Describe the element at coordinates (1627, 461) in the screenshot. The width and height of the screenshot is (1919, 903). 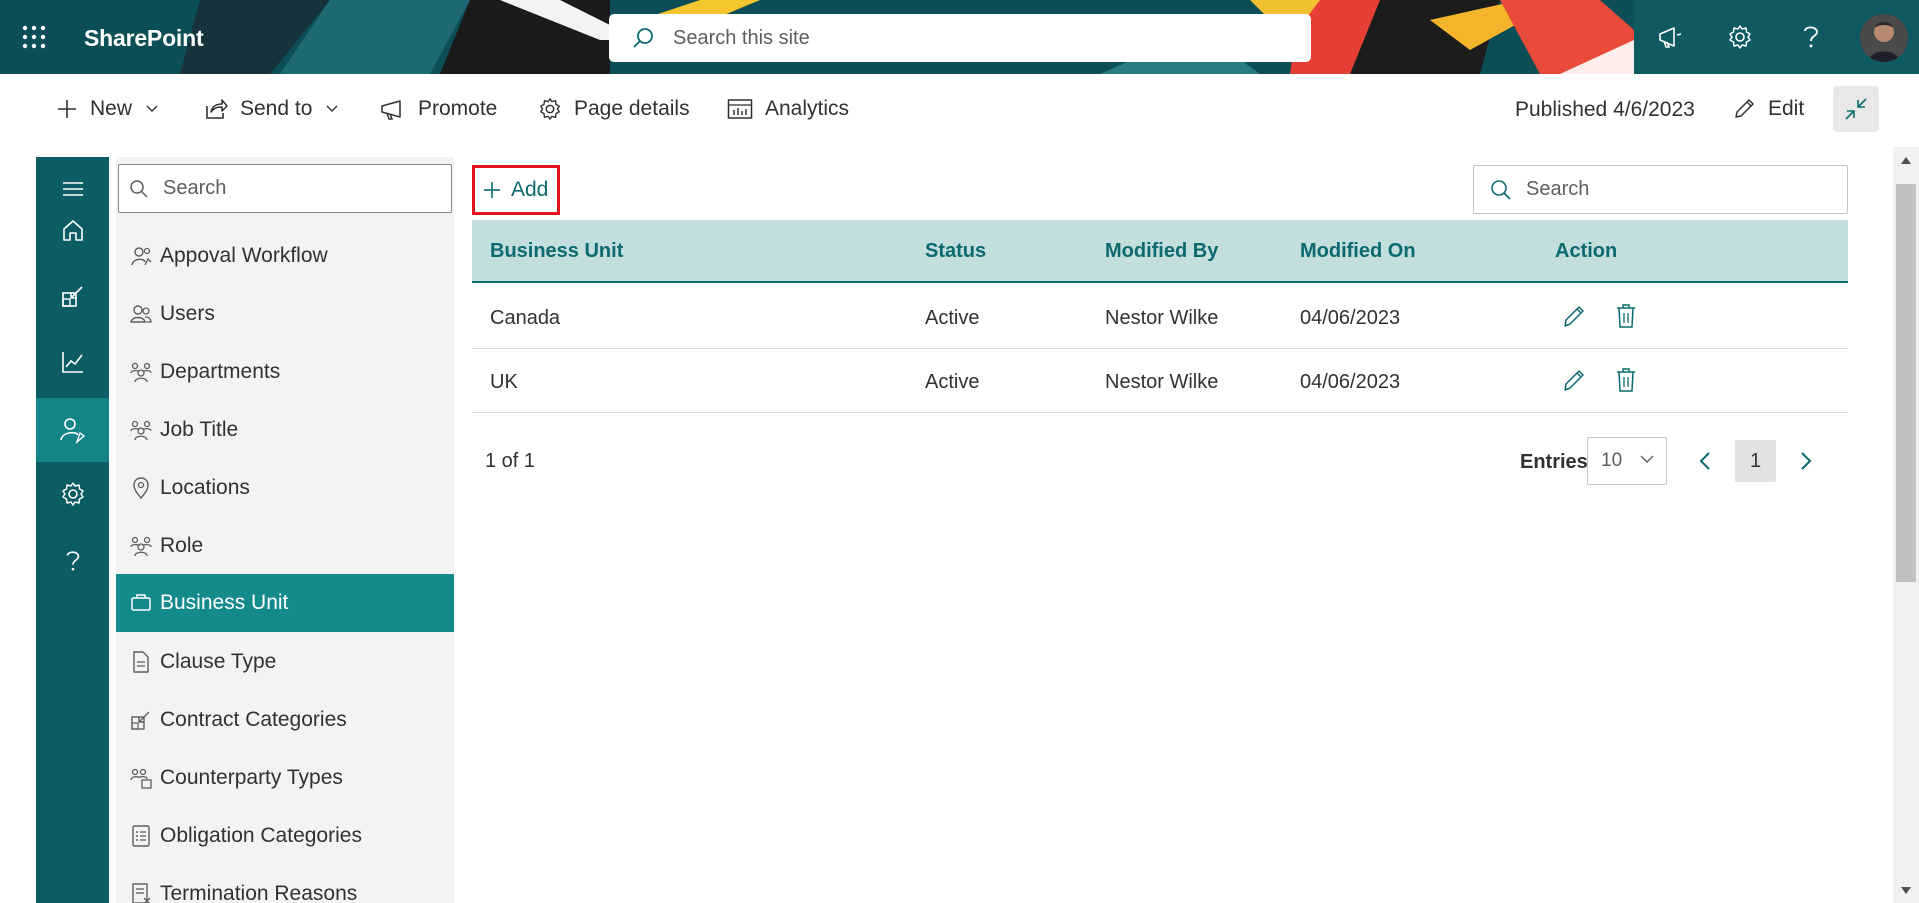
I see `entries-select: 10` at that location.